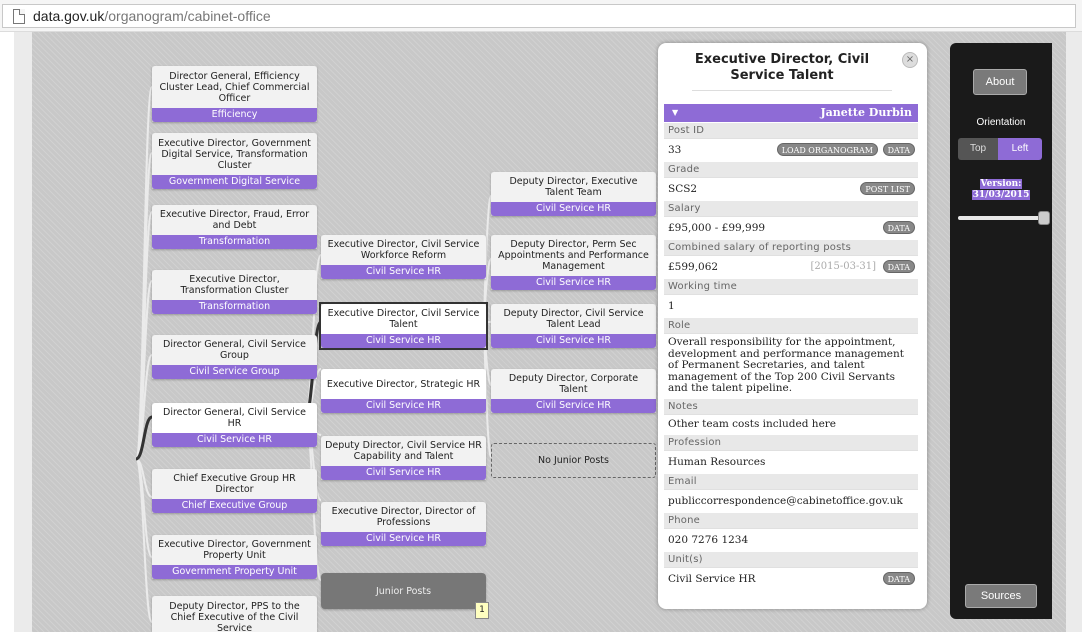  I want to click on node-title: Director General, Civil Service HR, so click(234, 418).